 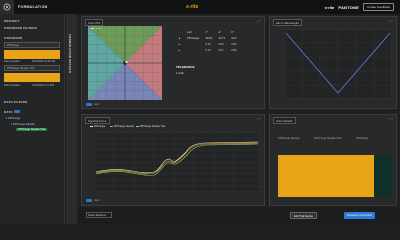 What do you see at coordinates (21, 68) in the screenshot?
I see `sample-select-value: PPOrange Sample Trial` at bounding box center [21, 68].